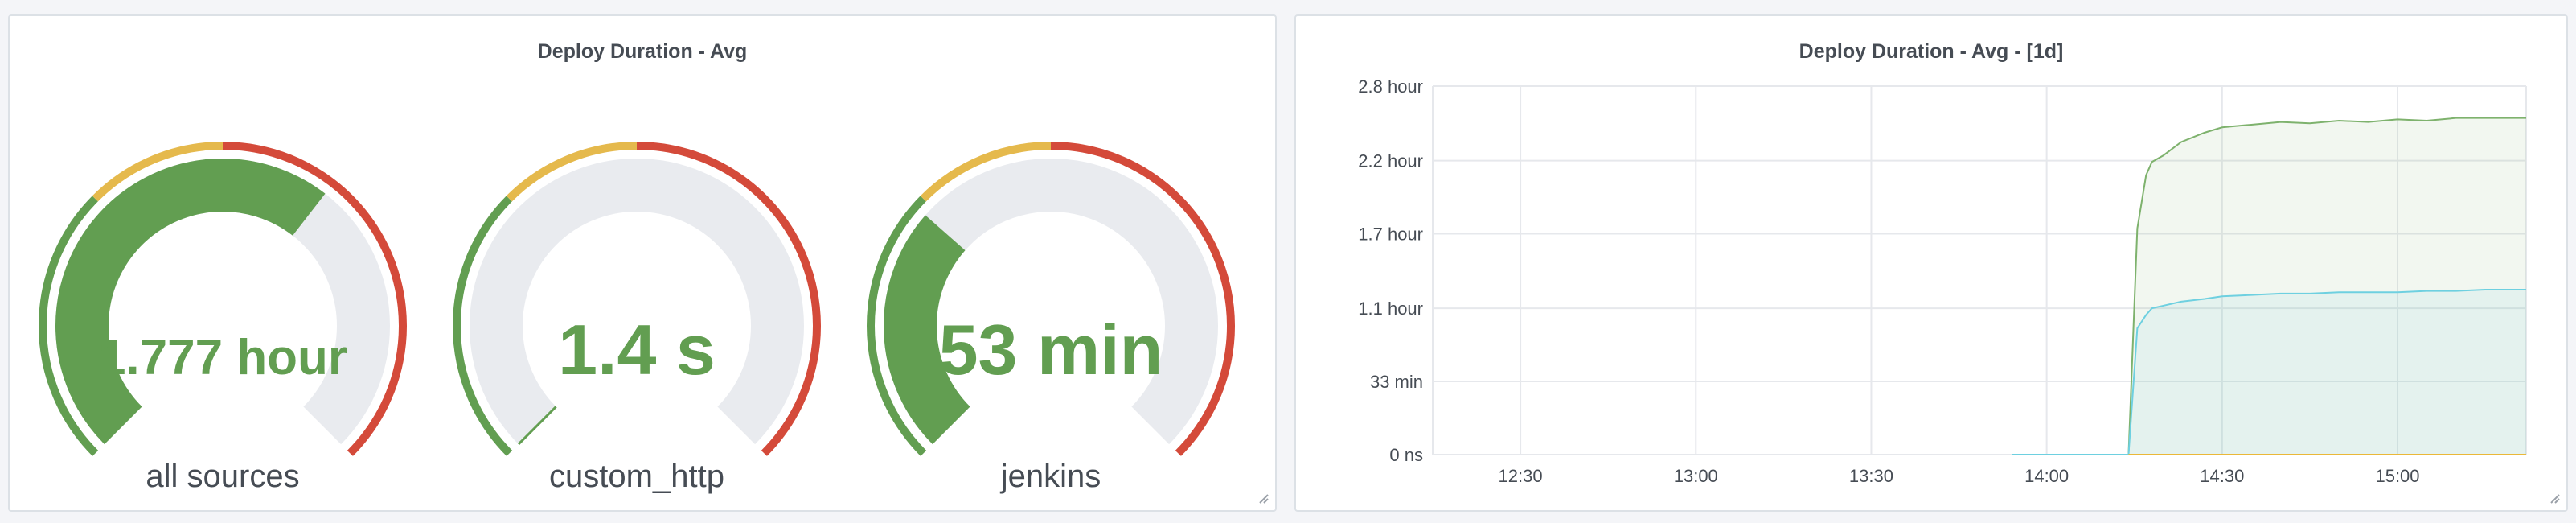 The height and width of the screenshot is (523, 2576). What do you see at coordinates (2269, 372) in the screenshot?
I see `series-area` at bounding box center [2269, 372].